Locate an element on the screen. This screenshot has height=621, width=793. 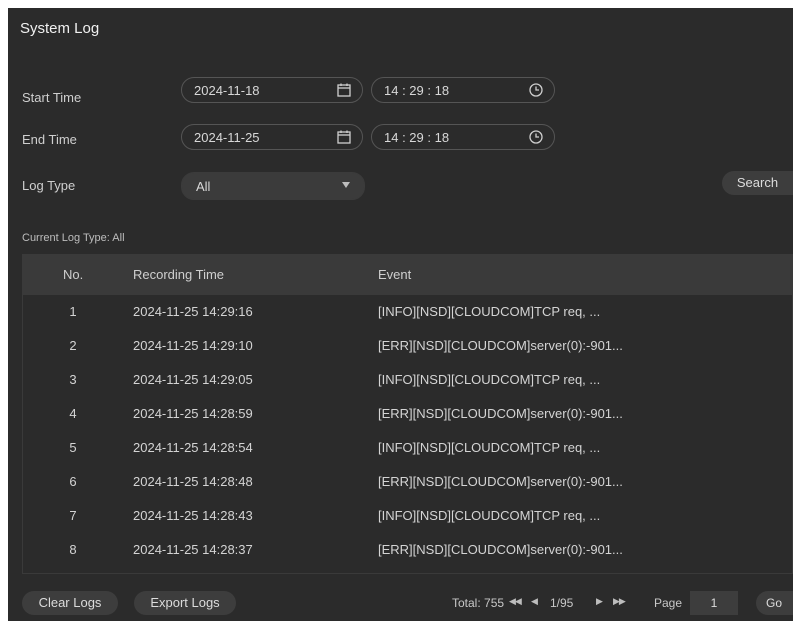
page-indicator: 1/95 is located at coordinates (562, 603).